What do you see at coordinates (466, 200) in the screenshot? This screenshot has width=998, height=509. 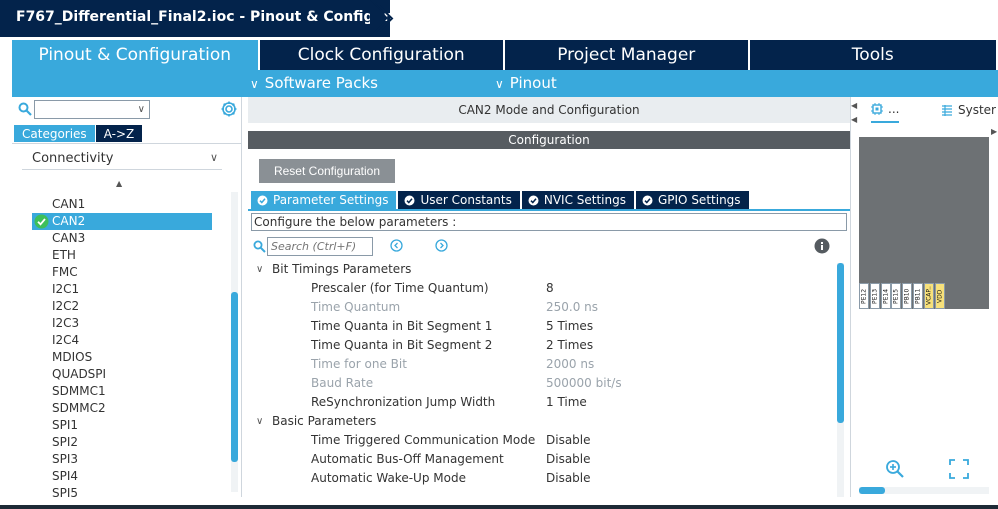 I see `tab-label: User Constants` at bounding box center [466, 200].